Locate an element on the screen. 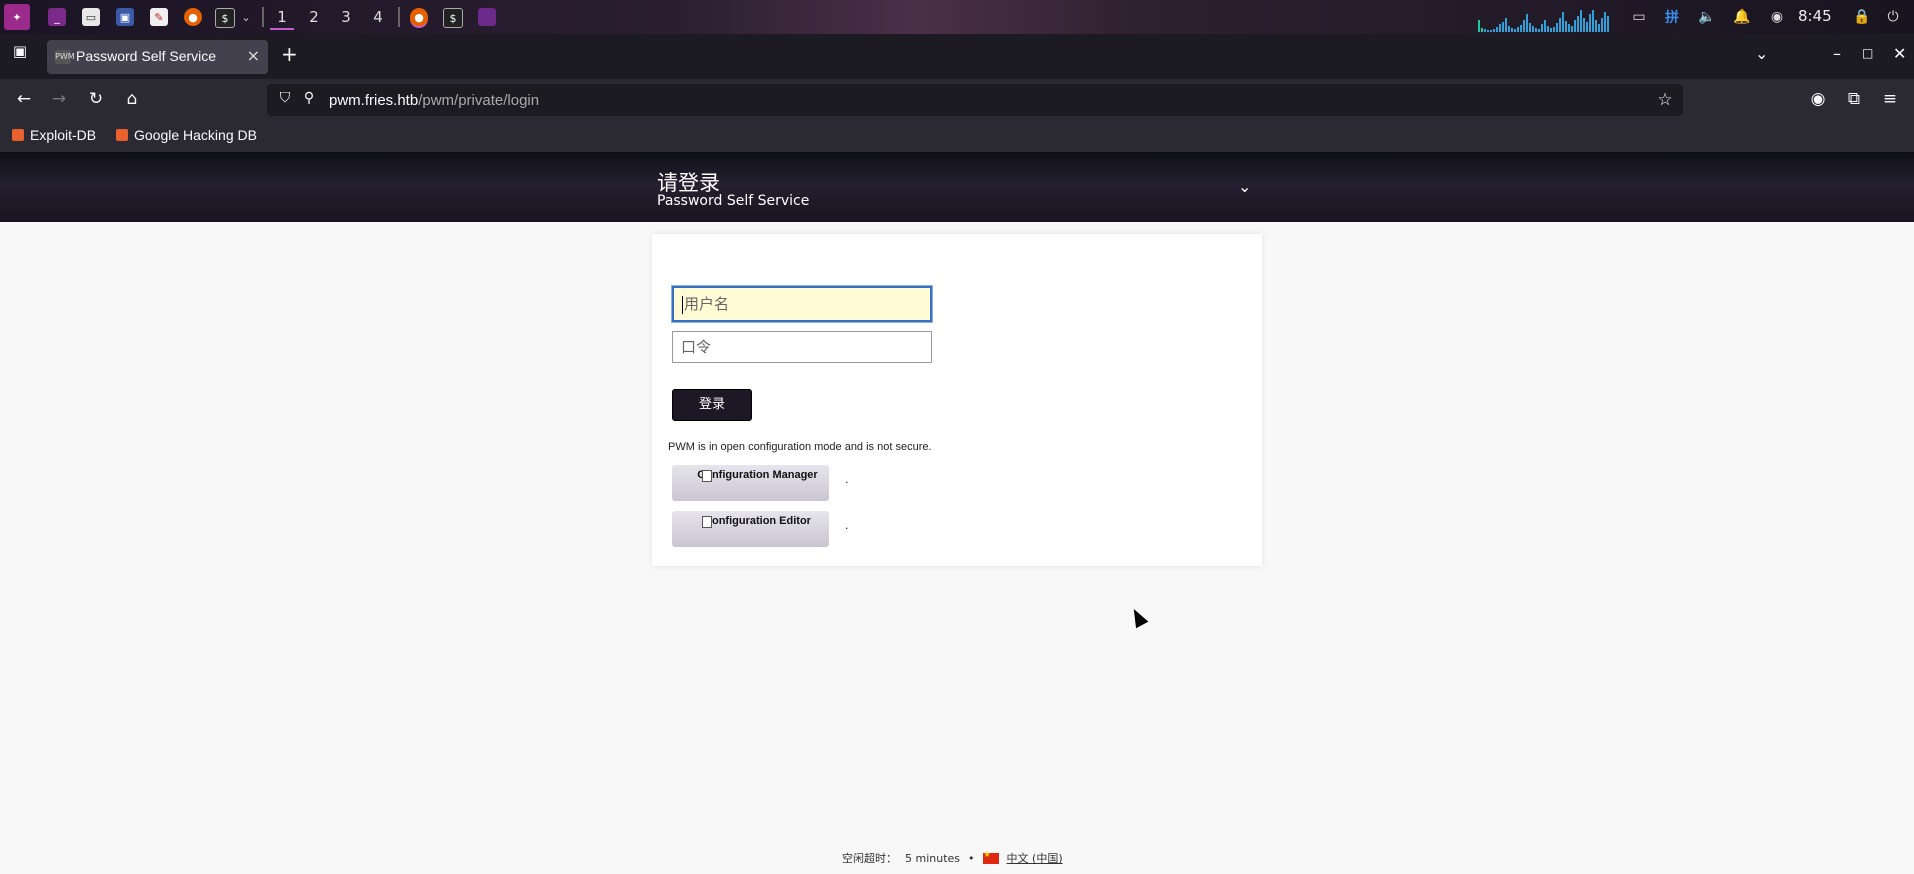  password-placeholder: 口令 is located at coordinates (696, 347).